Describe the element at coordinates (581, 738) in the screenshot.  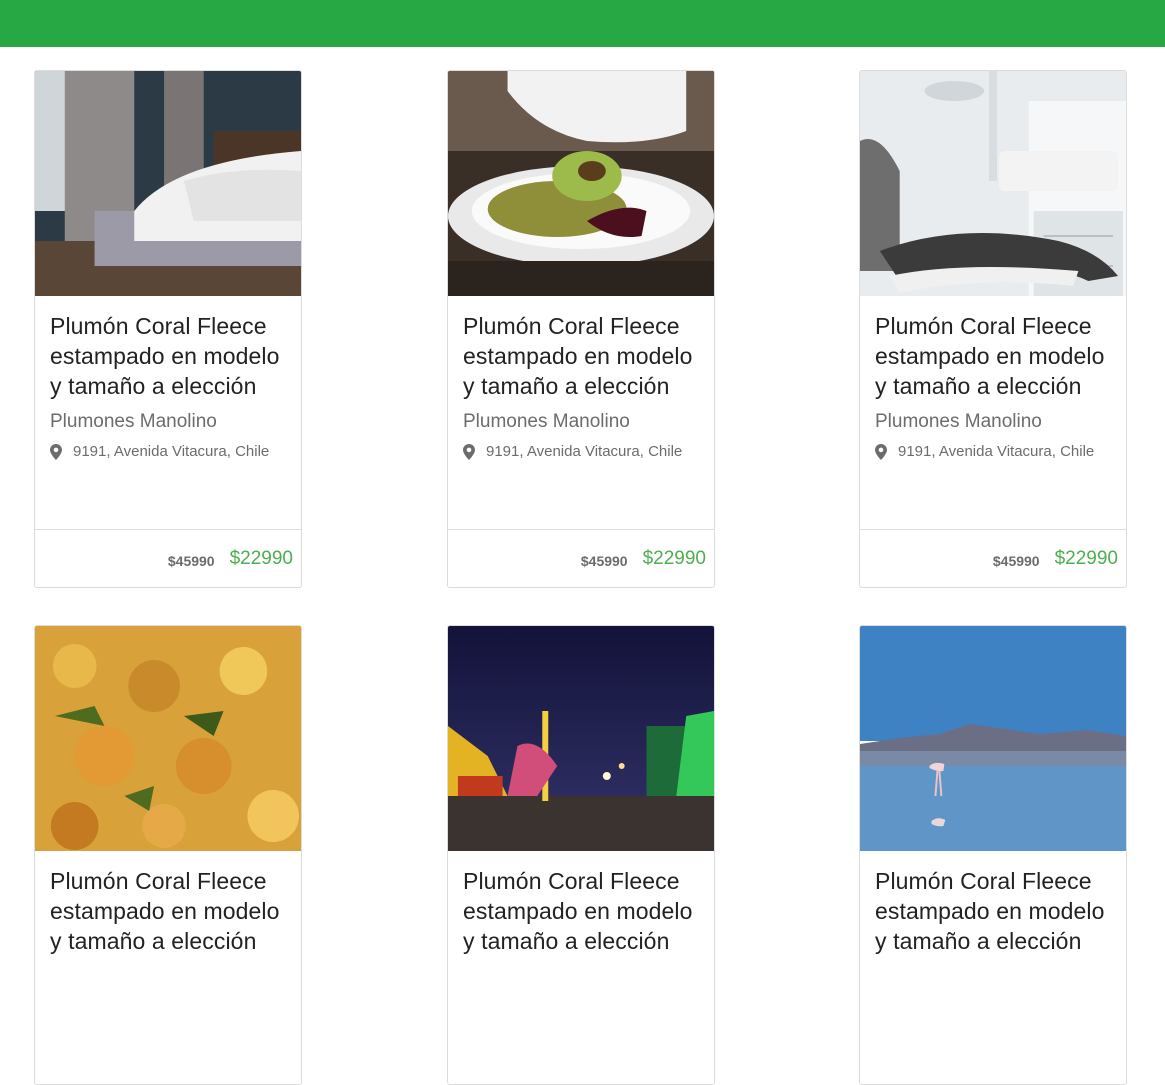
I see `night-fair-photo` at that location.